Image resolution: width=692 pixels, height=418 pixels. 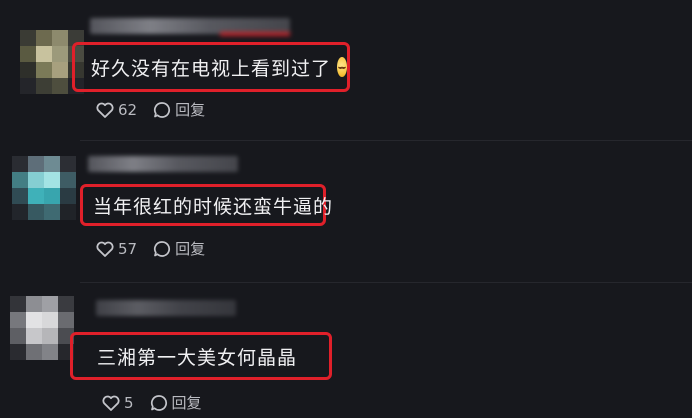 What do you see at coordinates (129, 402) in the screenshot?
I see `like-count: 5` at bounding box center [129, 402].